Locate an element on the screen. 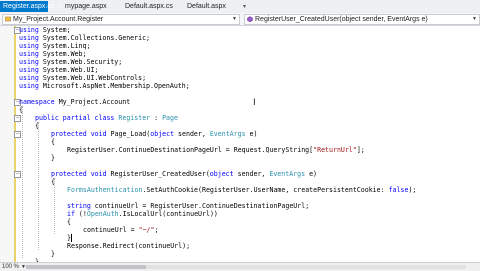 The image size is (480, 271). code-line: using System.Web.UI; is located at coordinates (59, 70).